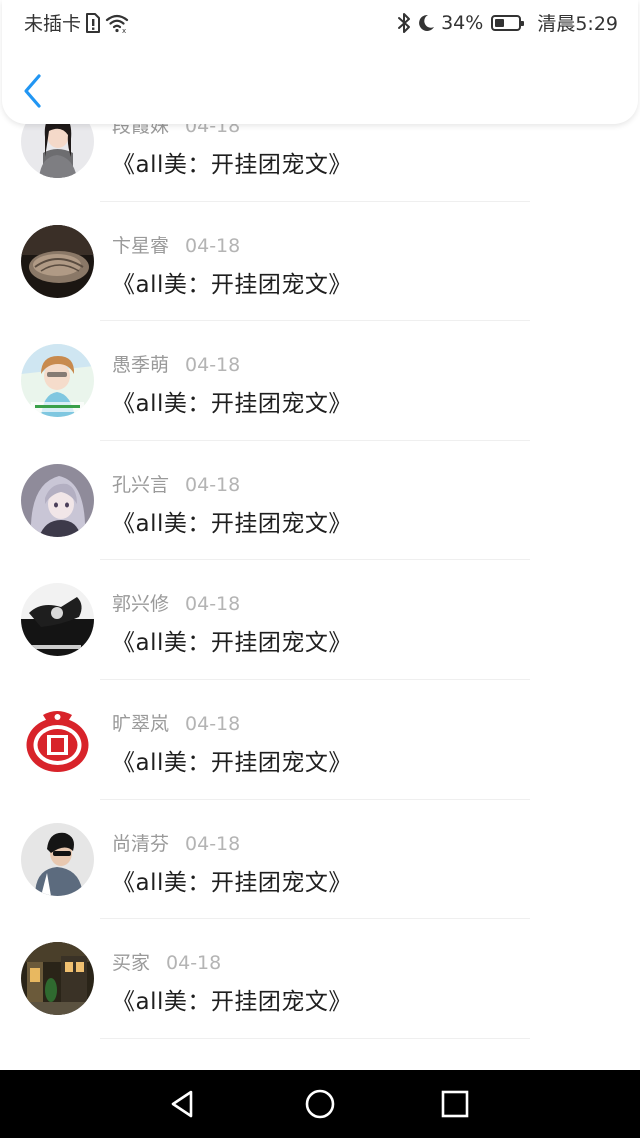  What do you see at coordinates (176, 483) in the screenshot?
I see `item-meta: 孔兴言 04-18` at bounding box center [176, 483].